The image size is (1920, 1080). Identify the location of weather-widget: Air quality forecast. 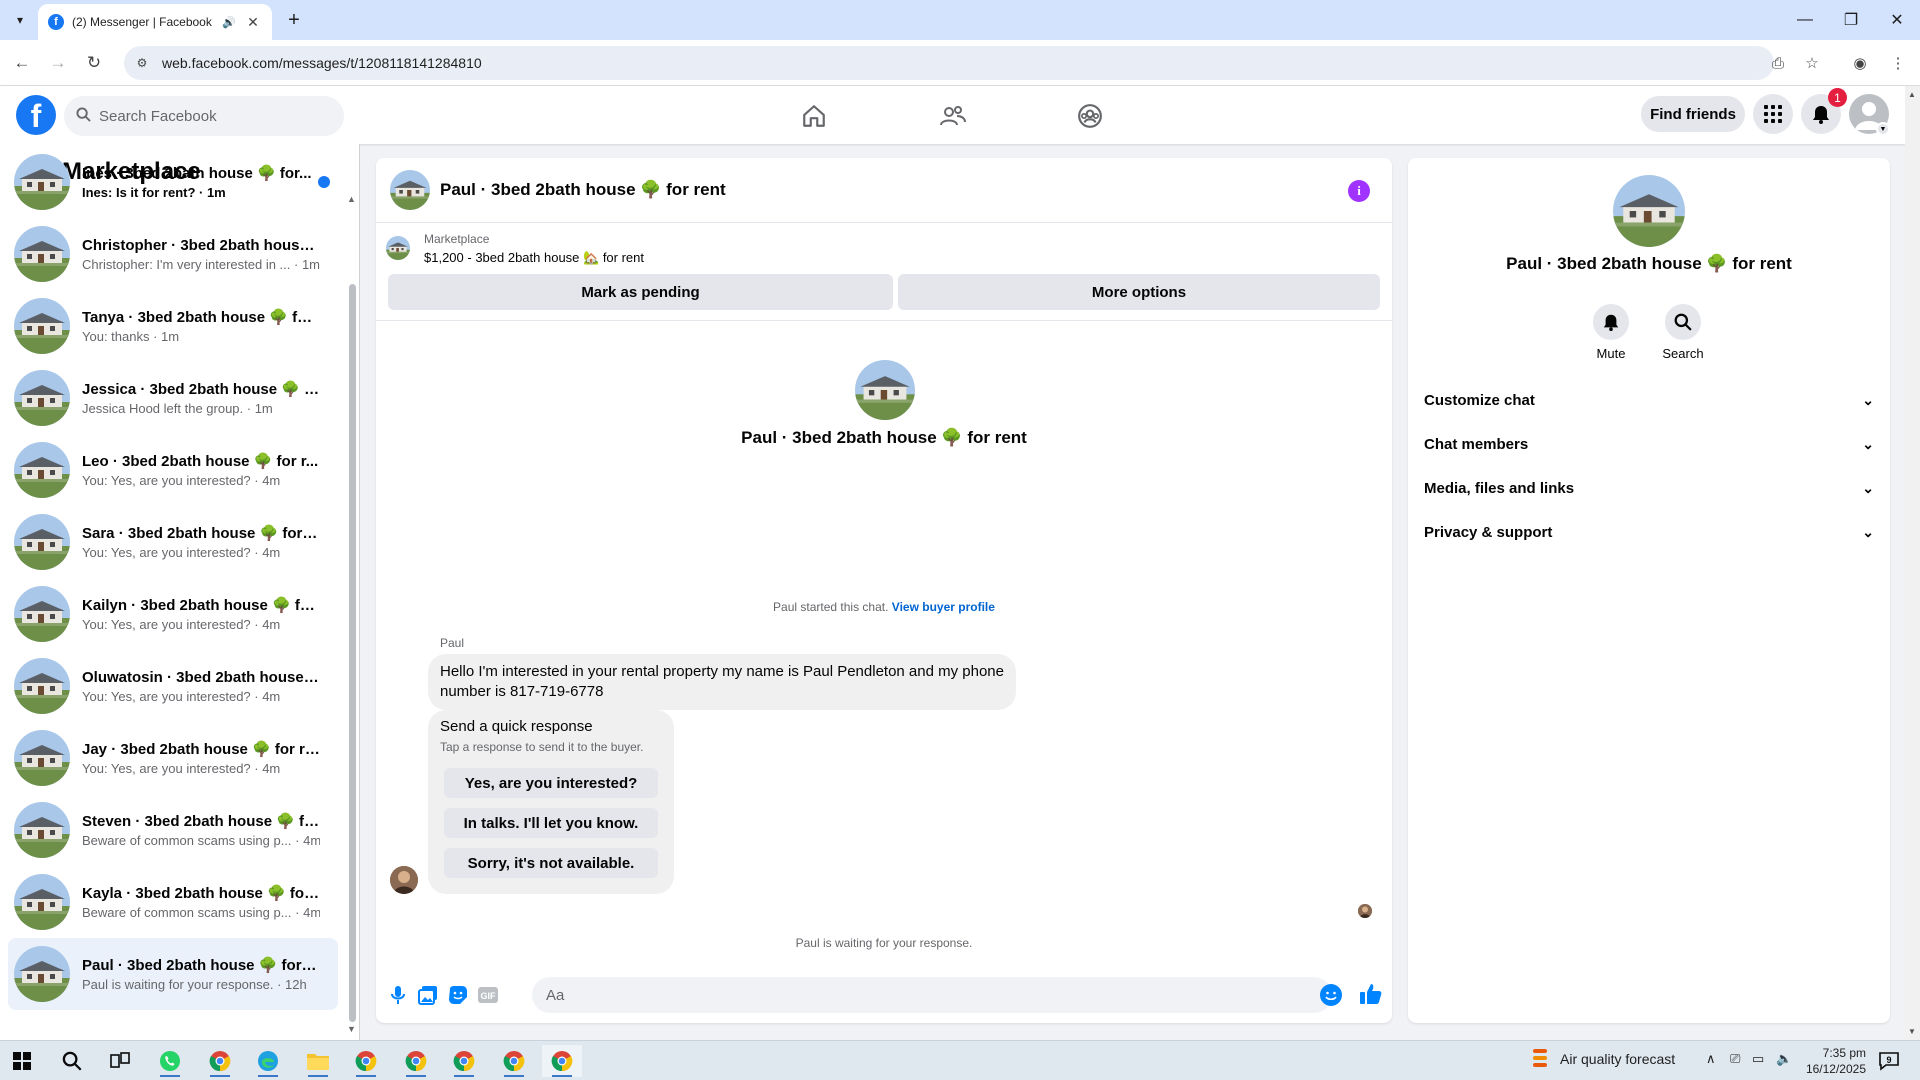
(1602, 1059).